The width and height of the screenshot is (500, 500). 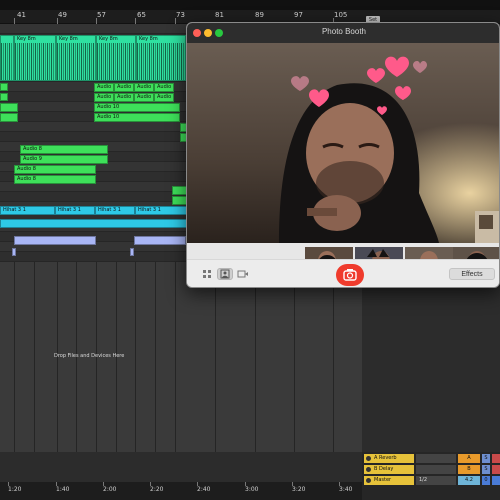 I want to click on track-name: Master, so click(x=389, y=480).